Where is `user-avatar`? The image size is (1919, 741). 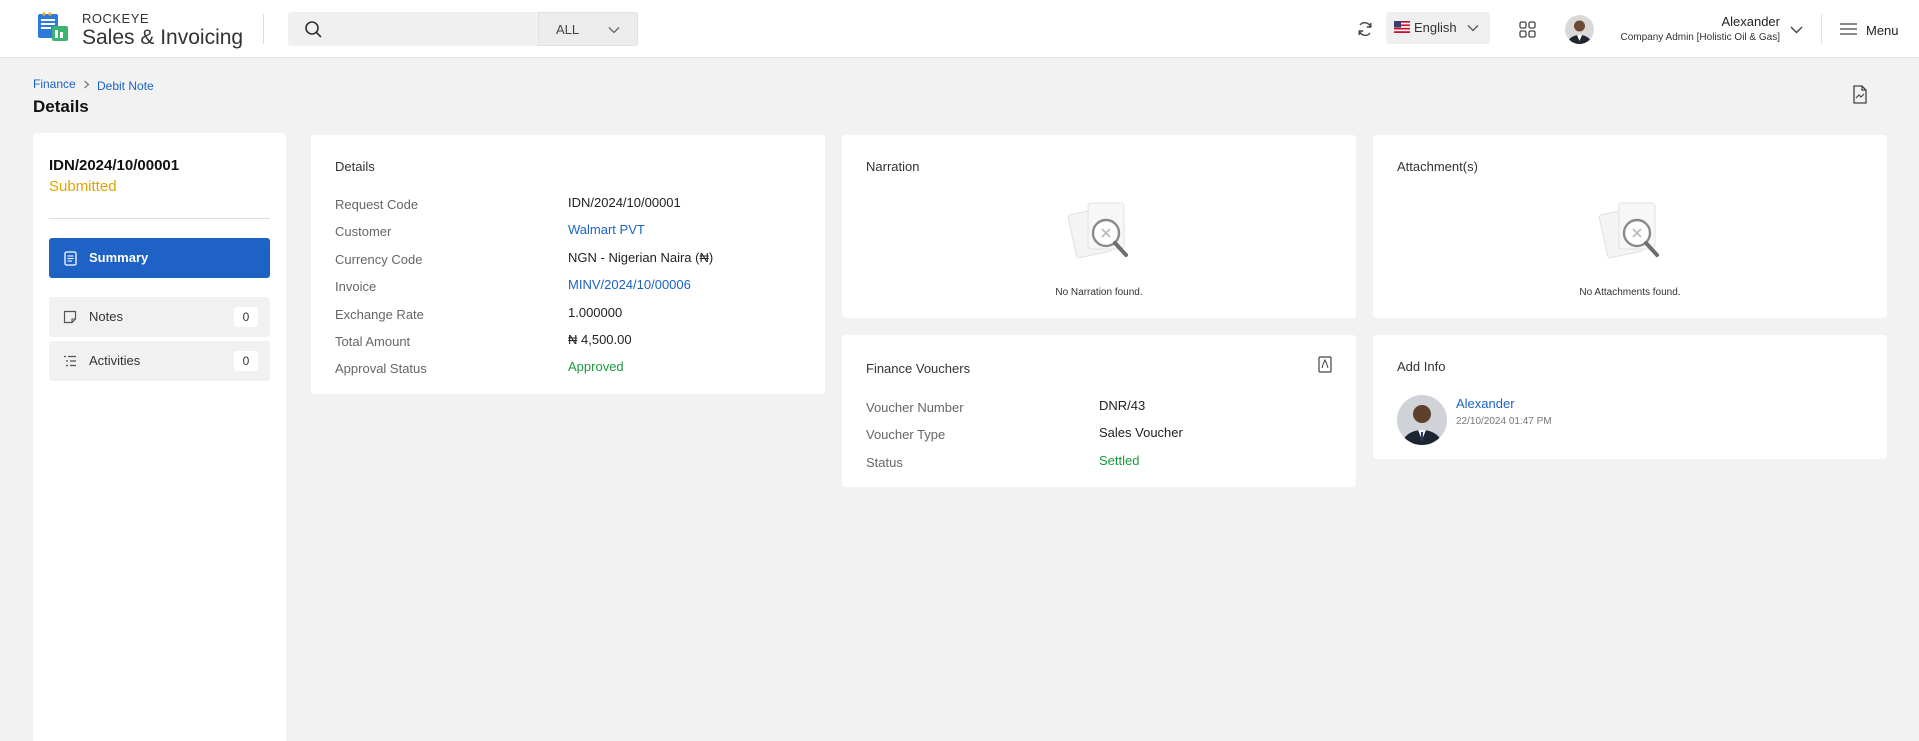 user-avatar is located at coordinates (1579, 29).